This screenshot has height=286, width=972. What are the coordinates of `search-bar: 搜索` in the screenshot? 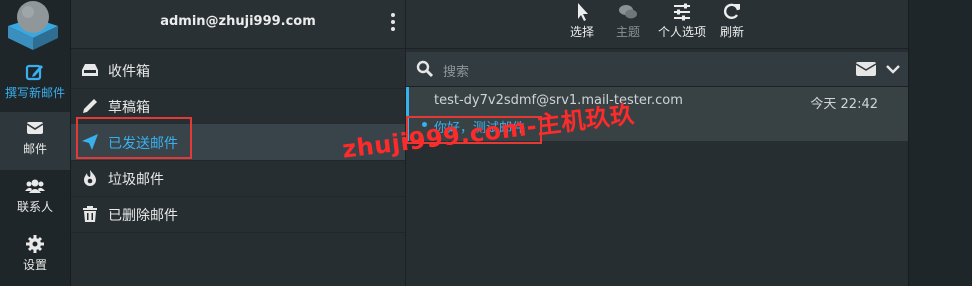 It's located at (657, 69).